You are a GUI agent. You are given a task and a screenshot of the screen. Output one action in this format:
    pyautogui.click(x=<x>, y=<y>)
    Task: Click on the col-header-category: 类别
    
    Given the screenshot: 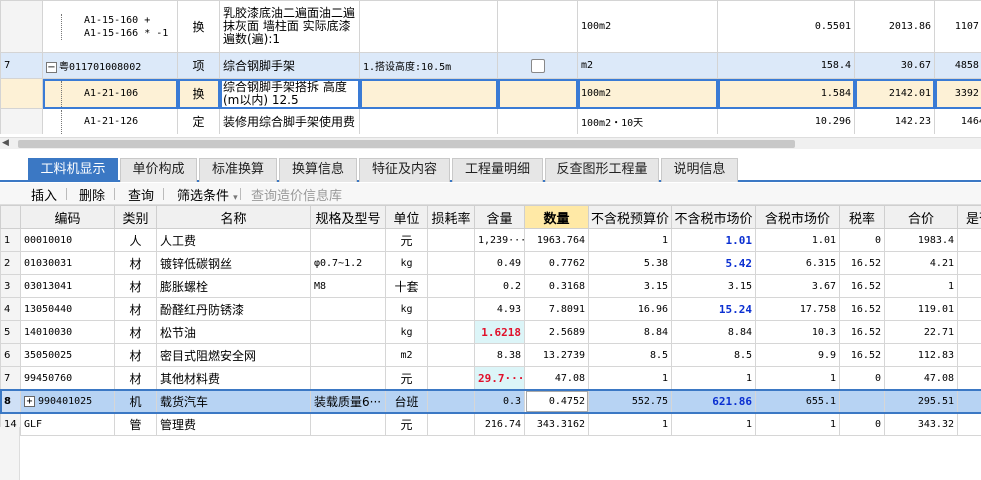 What is the action you would take?
    pyautogui.click(x=135, y=217)
    